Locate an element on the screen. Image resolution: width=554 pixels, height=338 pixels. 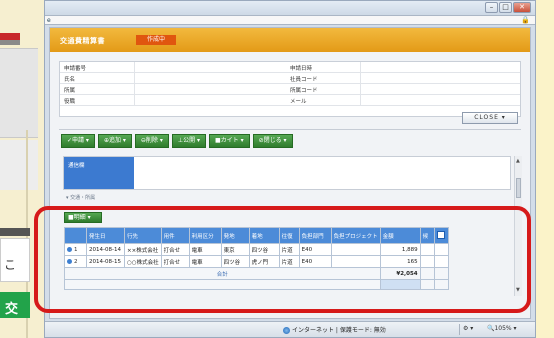
info-label: 社員コード is located at coordinates (304, 80).